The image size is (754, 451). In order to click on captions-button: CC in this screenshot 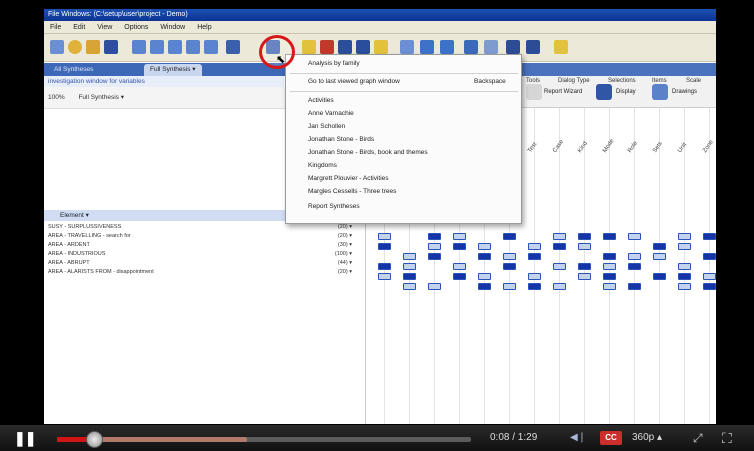, I will do `click(611, 438)`.